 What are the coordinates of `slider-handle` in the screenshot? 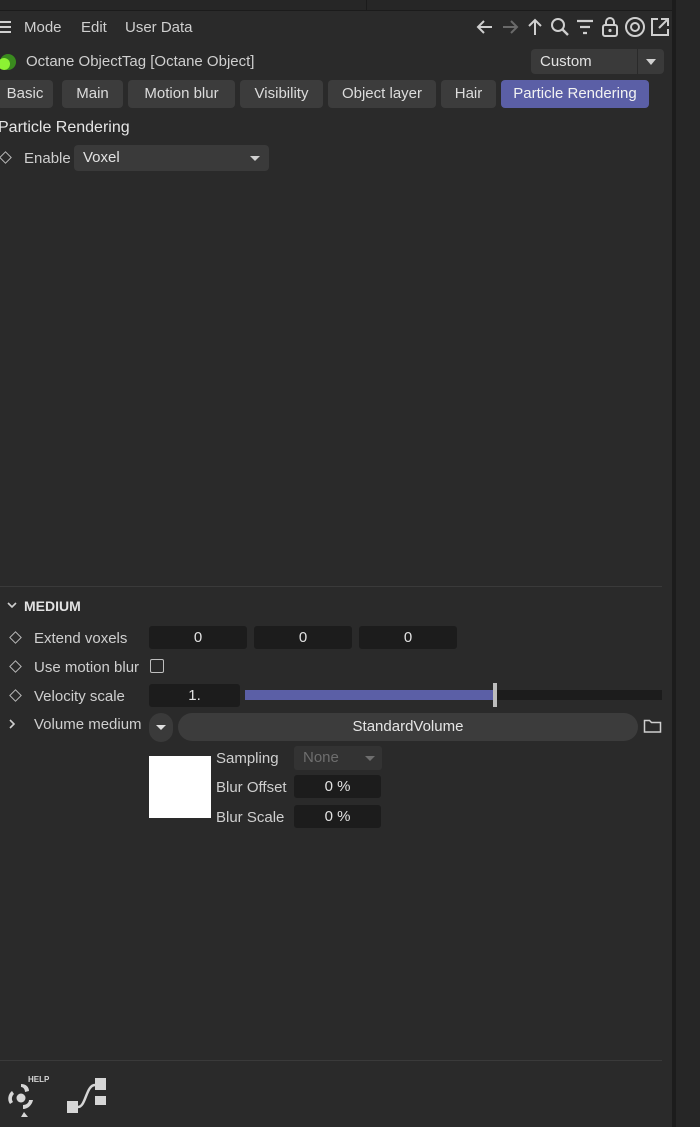 It's located at (495, 695).